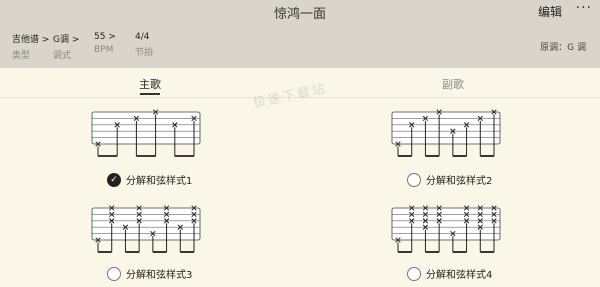 The width and height of the screenshot is (600, 287). I want to click on check-icon: ✓, so click(114, 179).